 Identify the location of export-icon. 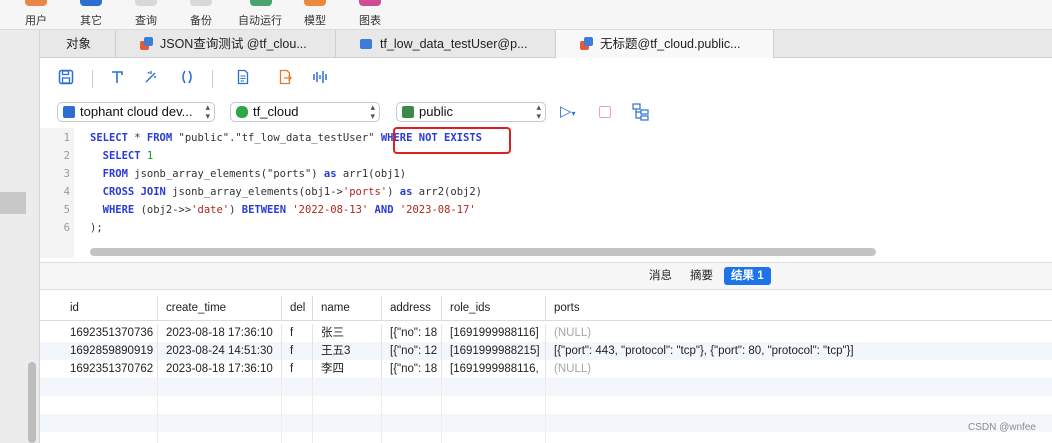
(285, 79).